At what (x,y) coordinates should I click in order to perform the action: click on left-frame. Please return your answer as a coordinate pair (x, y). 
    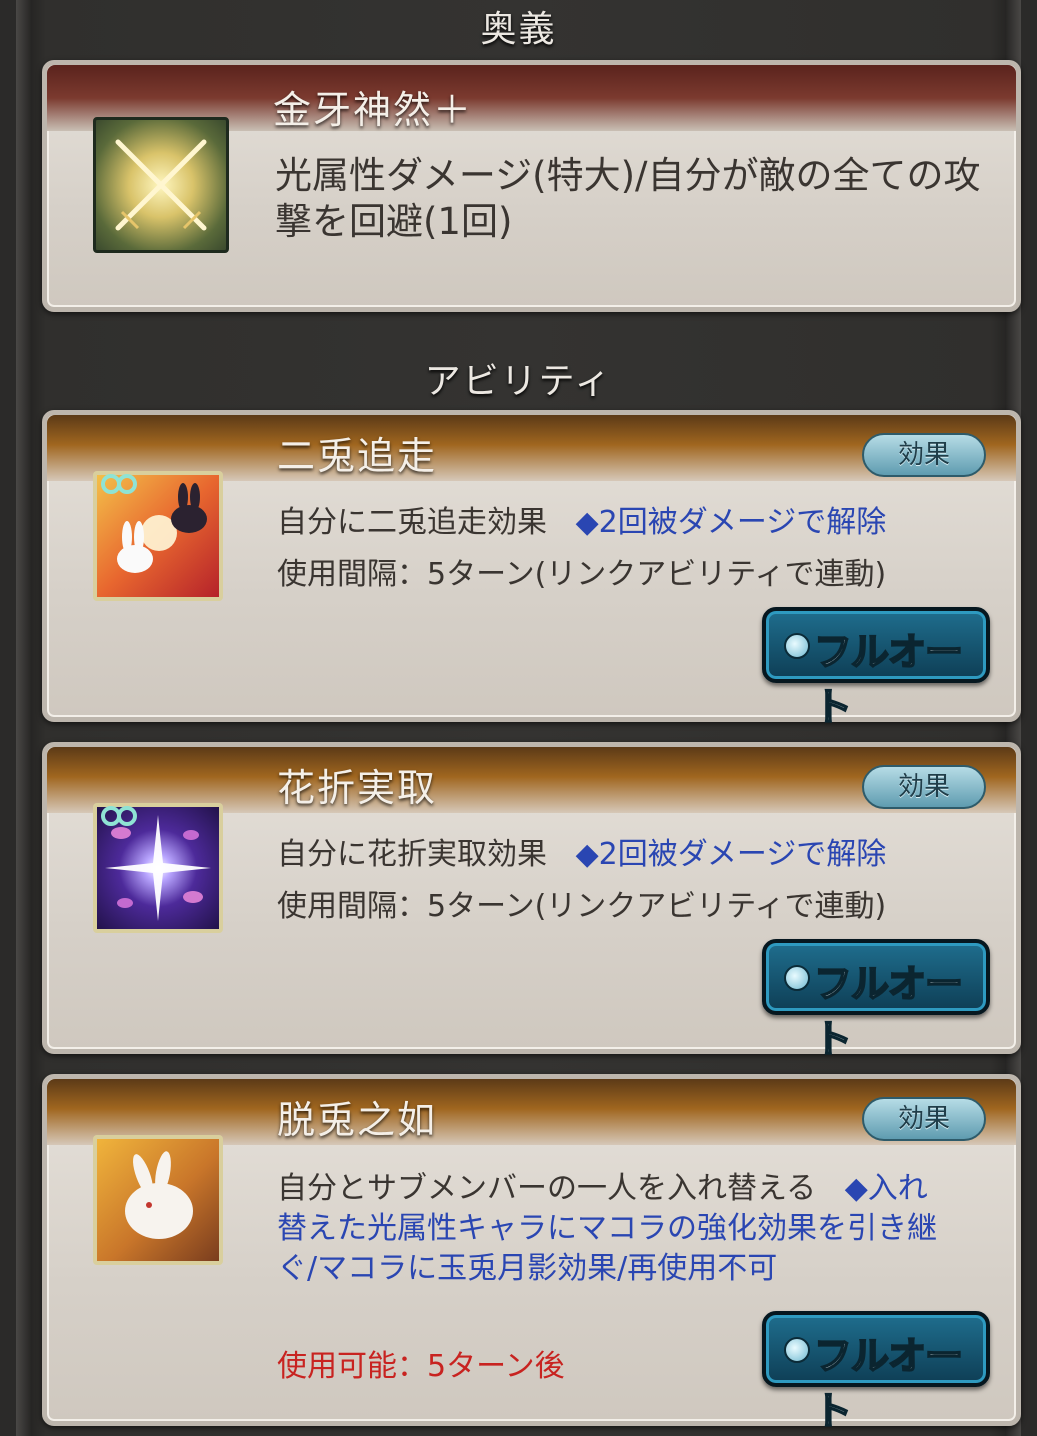
    Looking at the image, I should click on (24, 718).